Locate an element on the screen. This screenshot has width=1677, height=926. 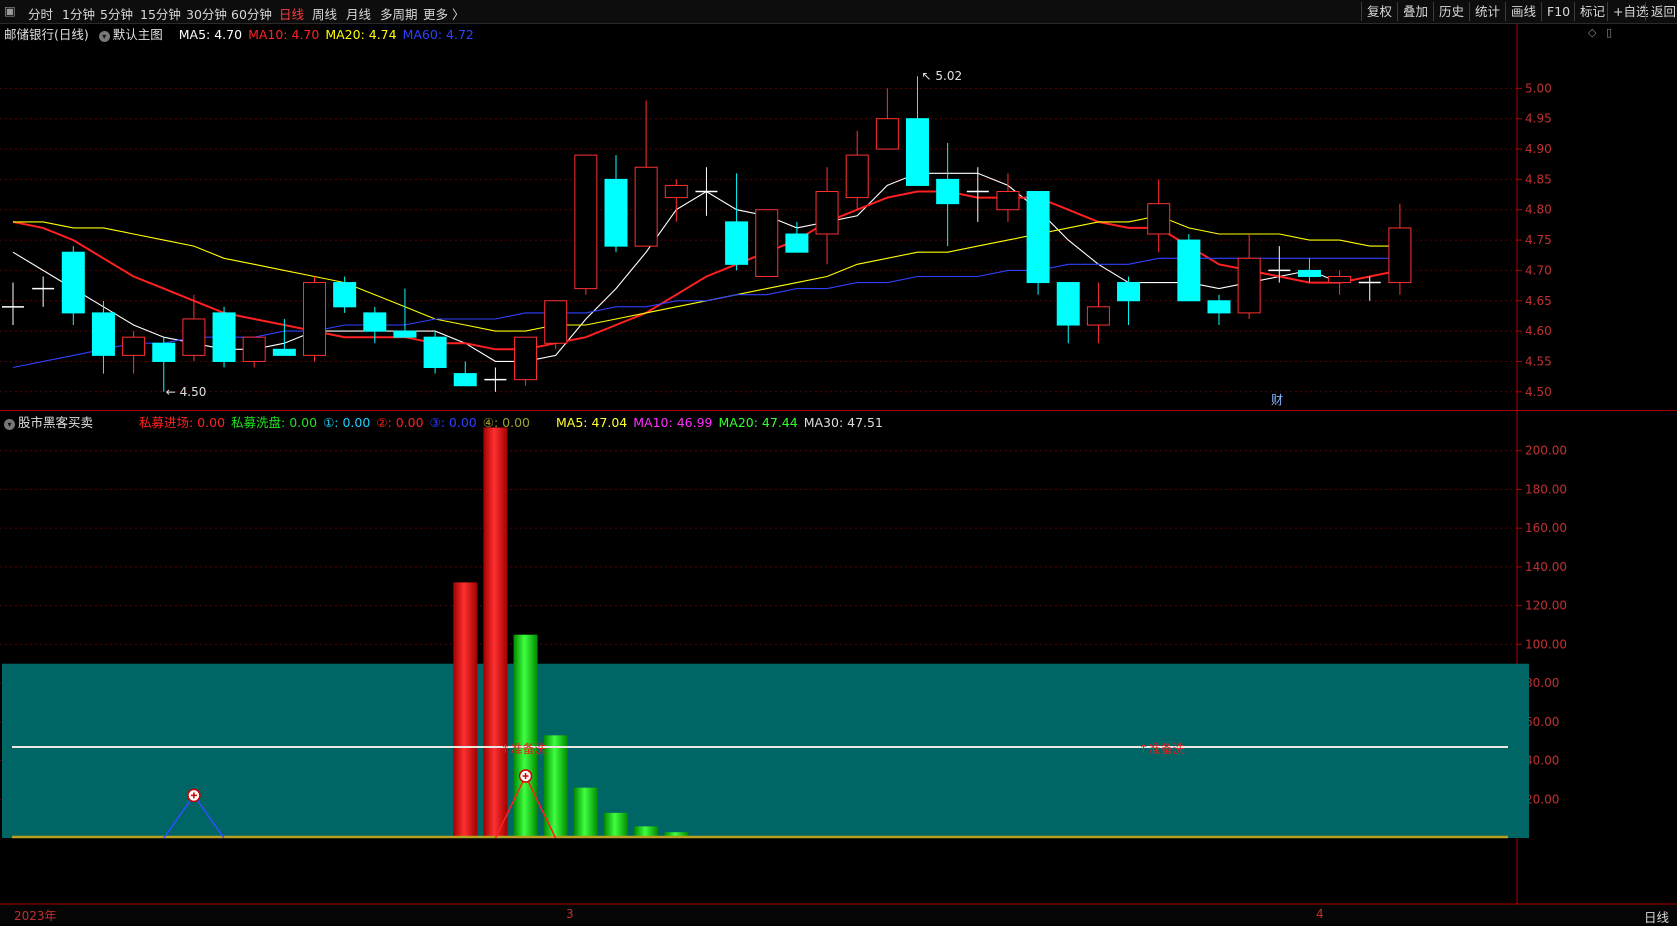
toolbar-button-6: 标记 is located at coordinates (1592, 11).